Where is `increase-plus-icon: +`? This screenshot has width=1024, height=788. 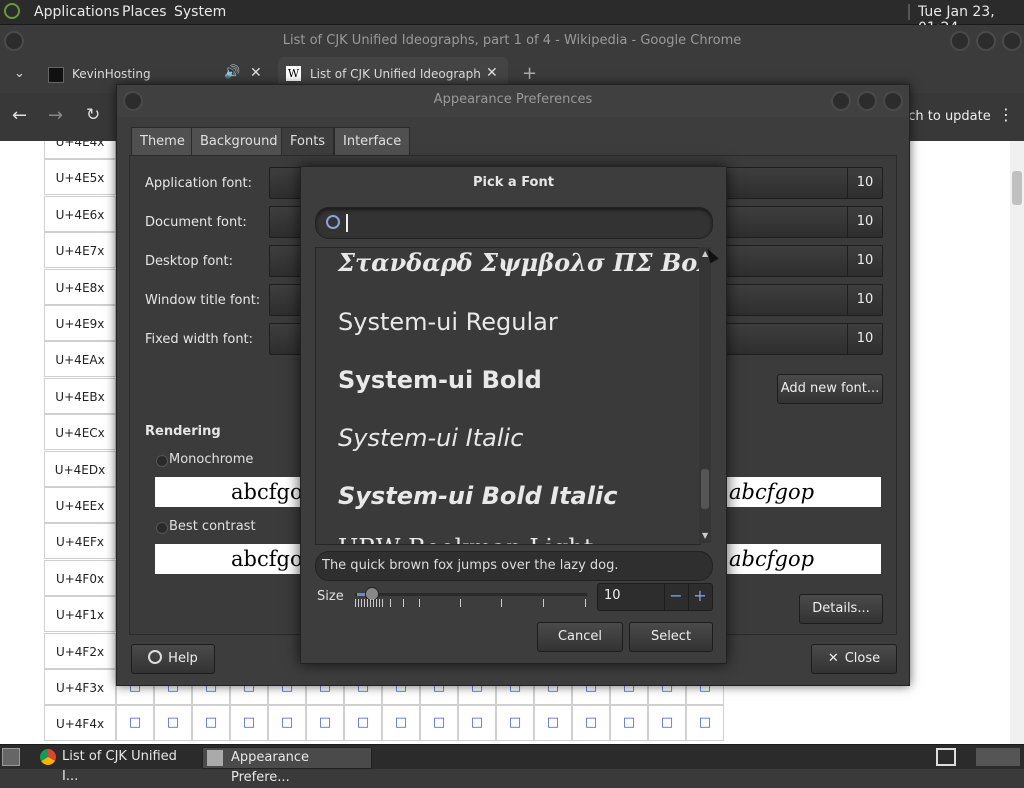
increase-plus-icon: + is located at coordinates (699, 597).